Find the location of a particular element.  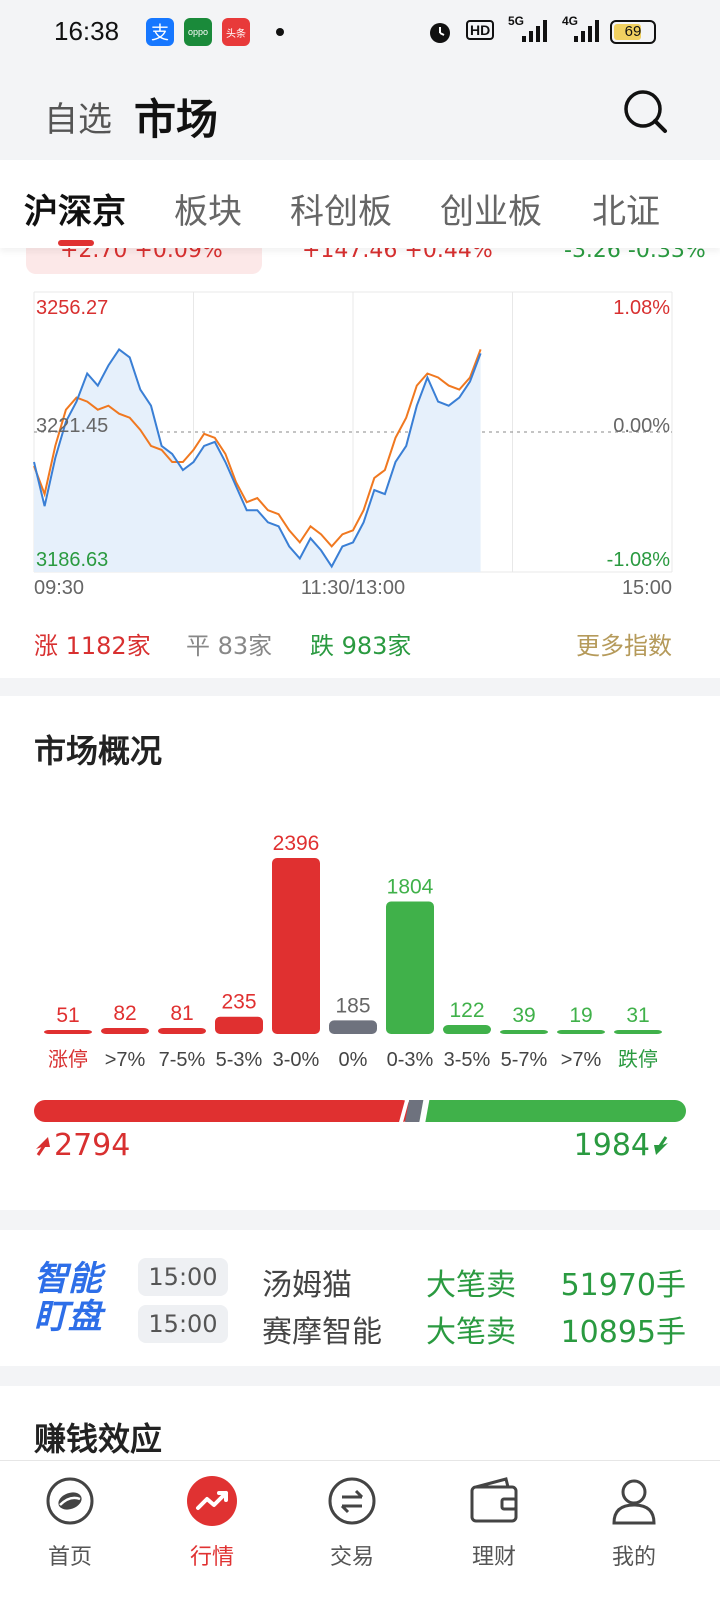

market-tabs: 沪深京 板块 科创板 创业板 北证 is located at coordinates (360, 204).